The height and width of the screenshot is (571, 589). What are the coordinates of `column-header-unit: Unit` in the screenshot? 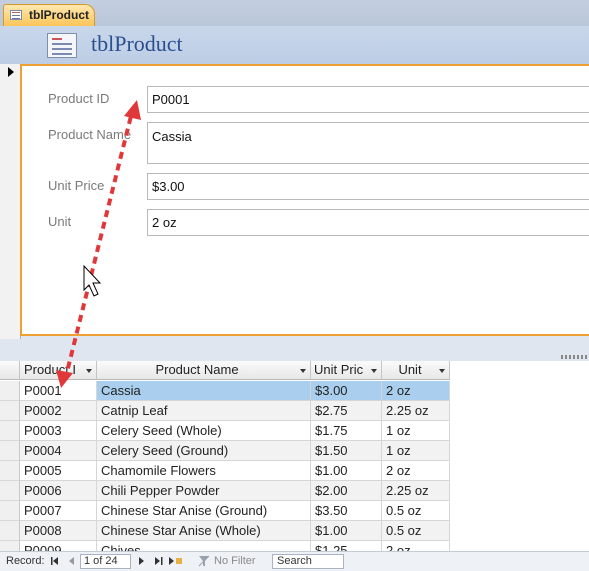 It's located at (416, 370).